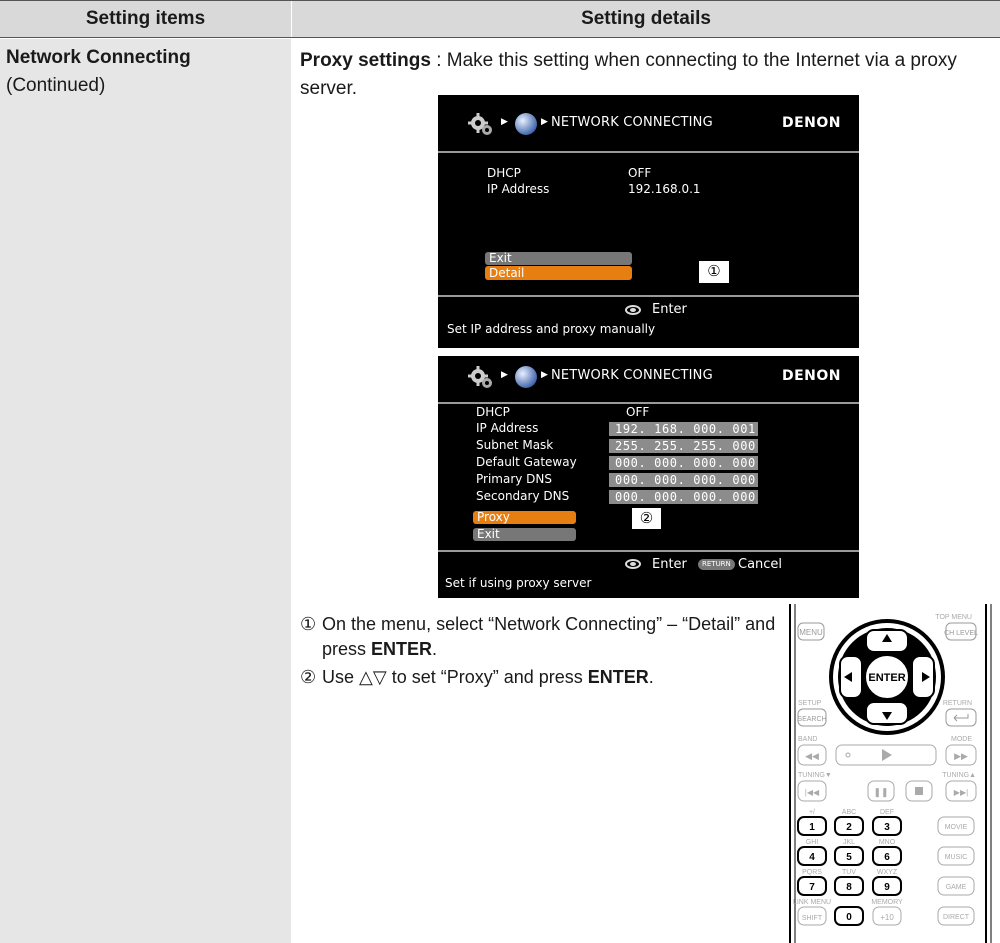  I want to click on ip-address-field: 192. 168. 000. 001, so click(683, 429).